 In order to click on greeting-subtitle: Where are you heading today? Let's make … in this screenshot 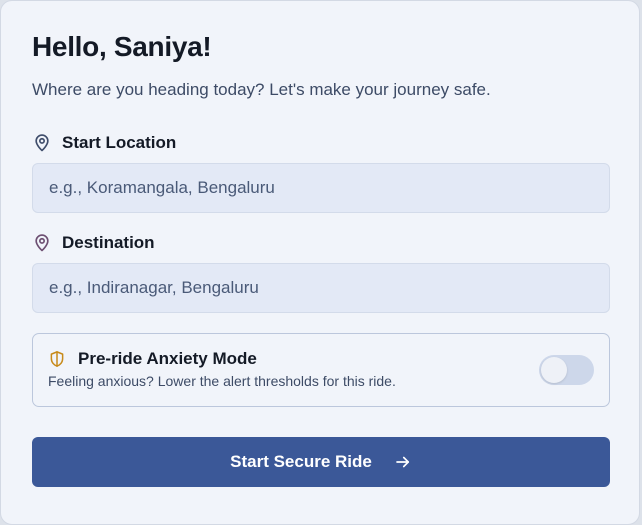, I will do `click(261, 89)`.